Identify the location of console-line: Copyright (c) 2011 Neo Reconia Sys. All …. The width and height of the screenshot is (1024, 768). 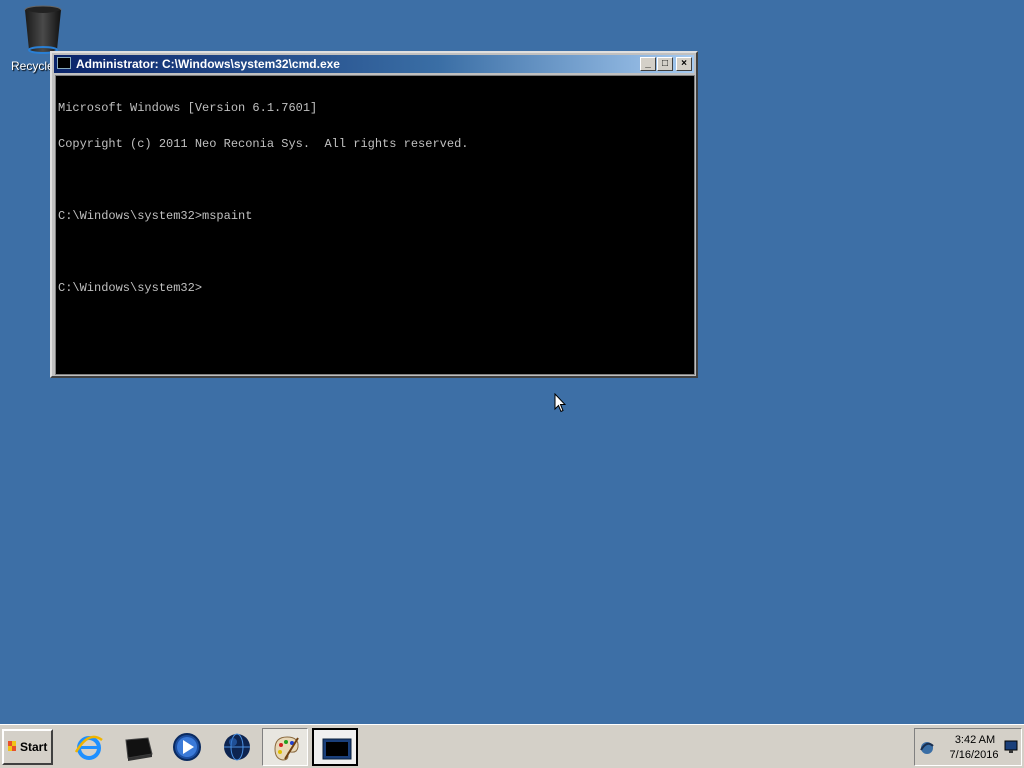
(263, 144).